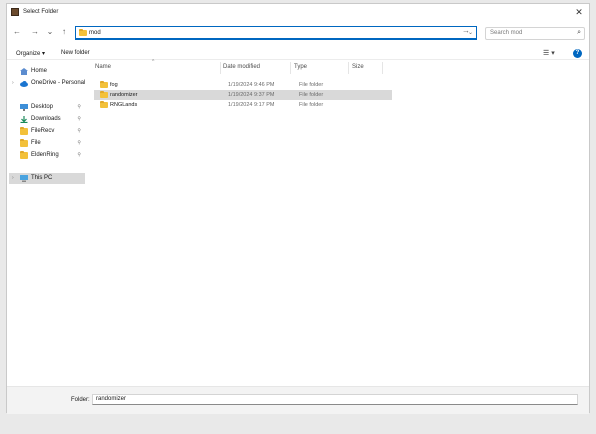 This screenshot has height=434, width=596. What do you see at coordinates (251, 95) in the screenshot?
I see `file-date: 1/19/2024 9:37 PM` at bounding box center [251, 95].